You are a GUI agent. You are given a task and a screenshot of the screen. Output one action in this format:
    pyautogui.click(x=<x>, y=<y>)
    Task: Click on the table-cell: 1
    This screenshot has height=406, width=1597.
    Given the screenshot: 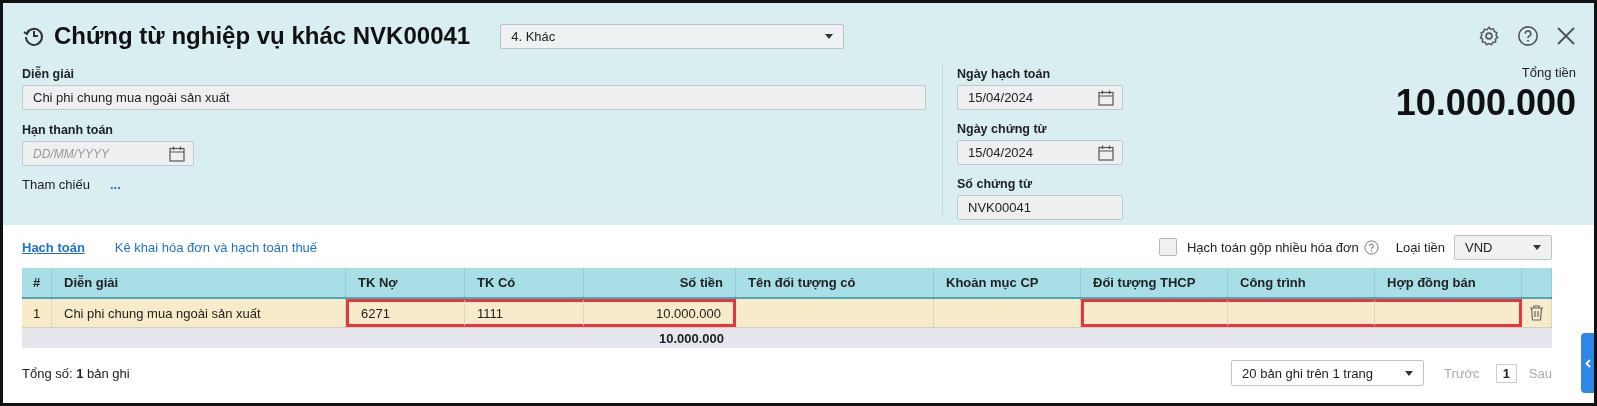 What is the action you would take?
    pyautogui.click(x=37, y=313)
    